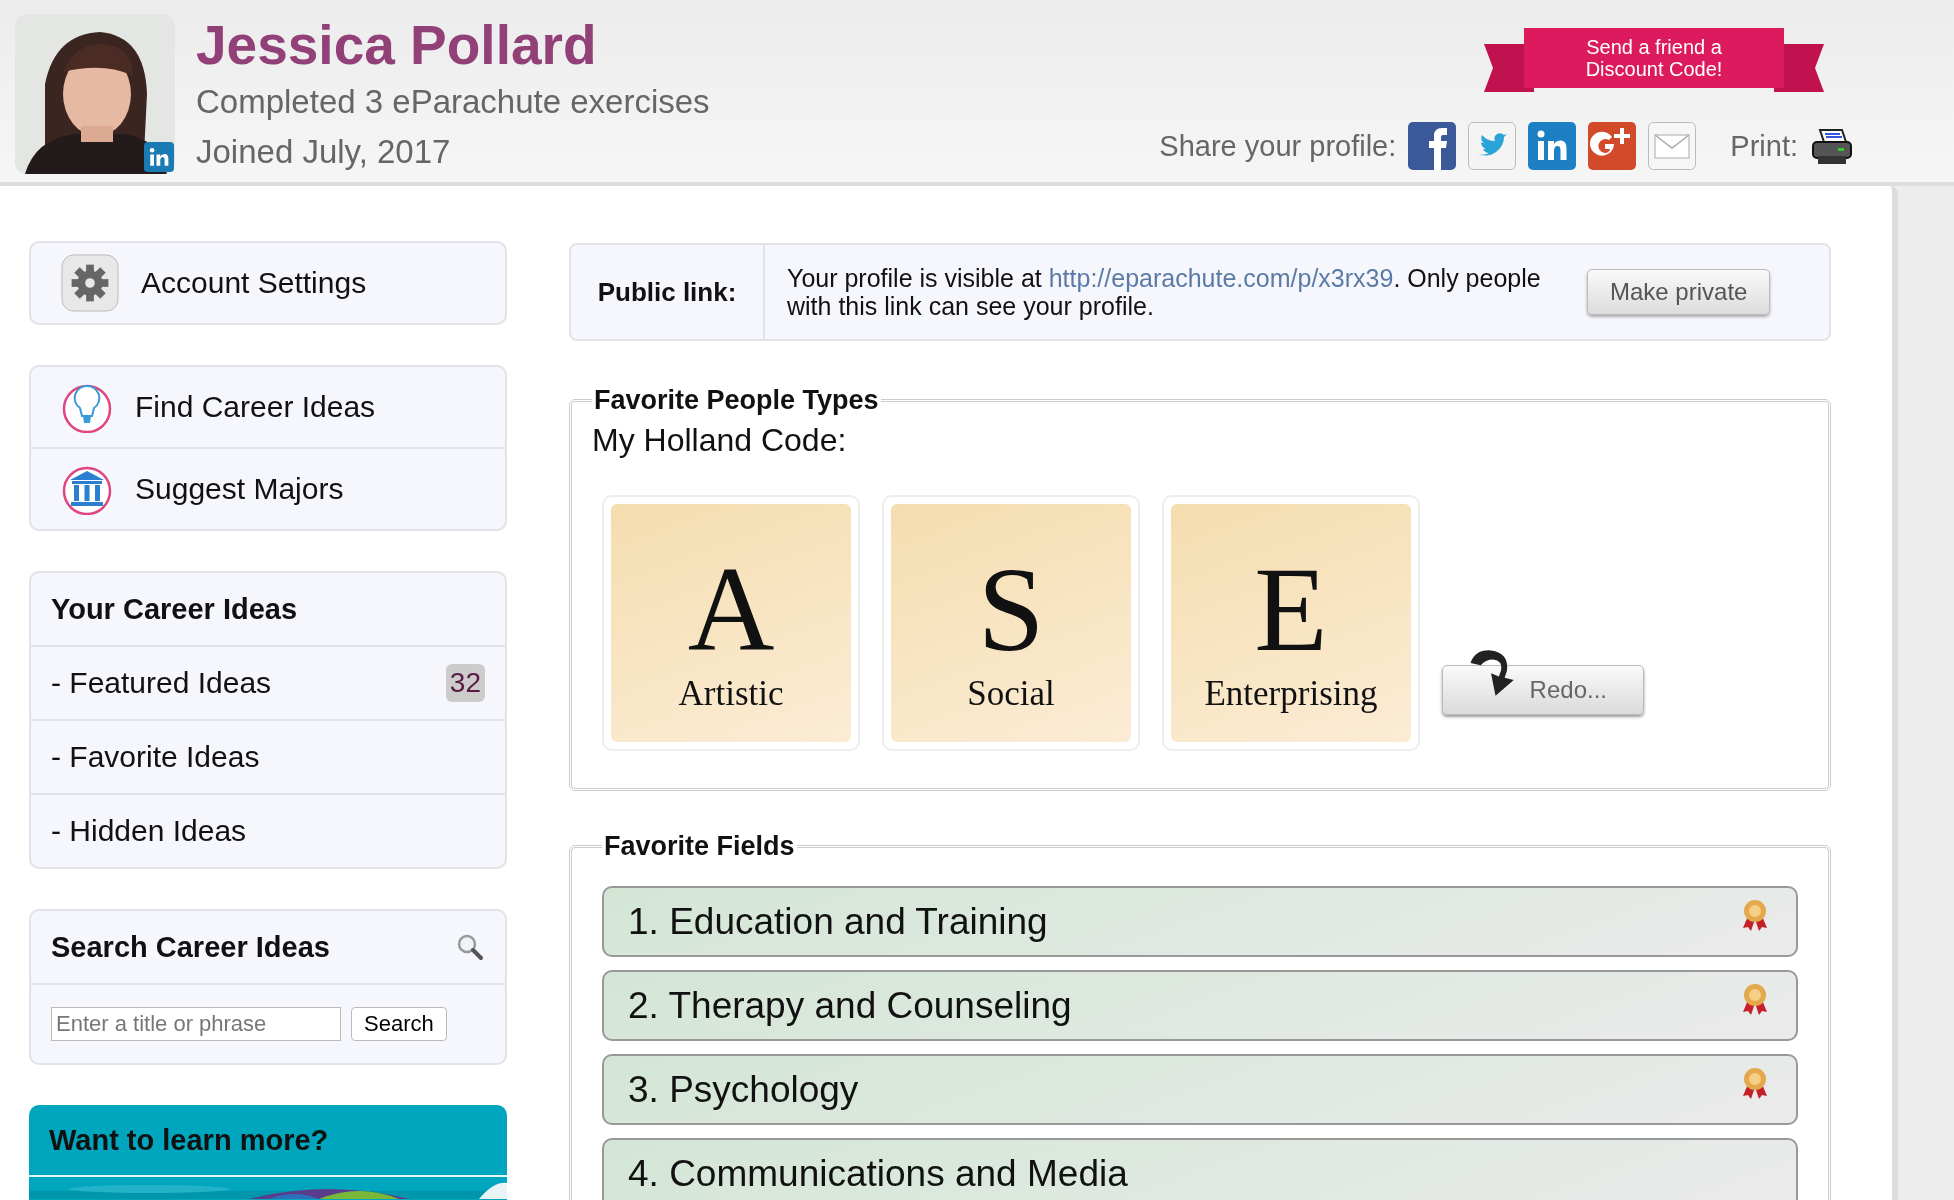  What do you see at coordinates (1200, 1169) in the screenshot?
I see `field-row: 4. Communications and Media` at bounding box center [1200, 1169].